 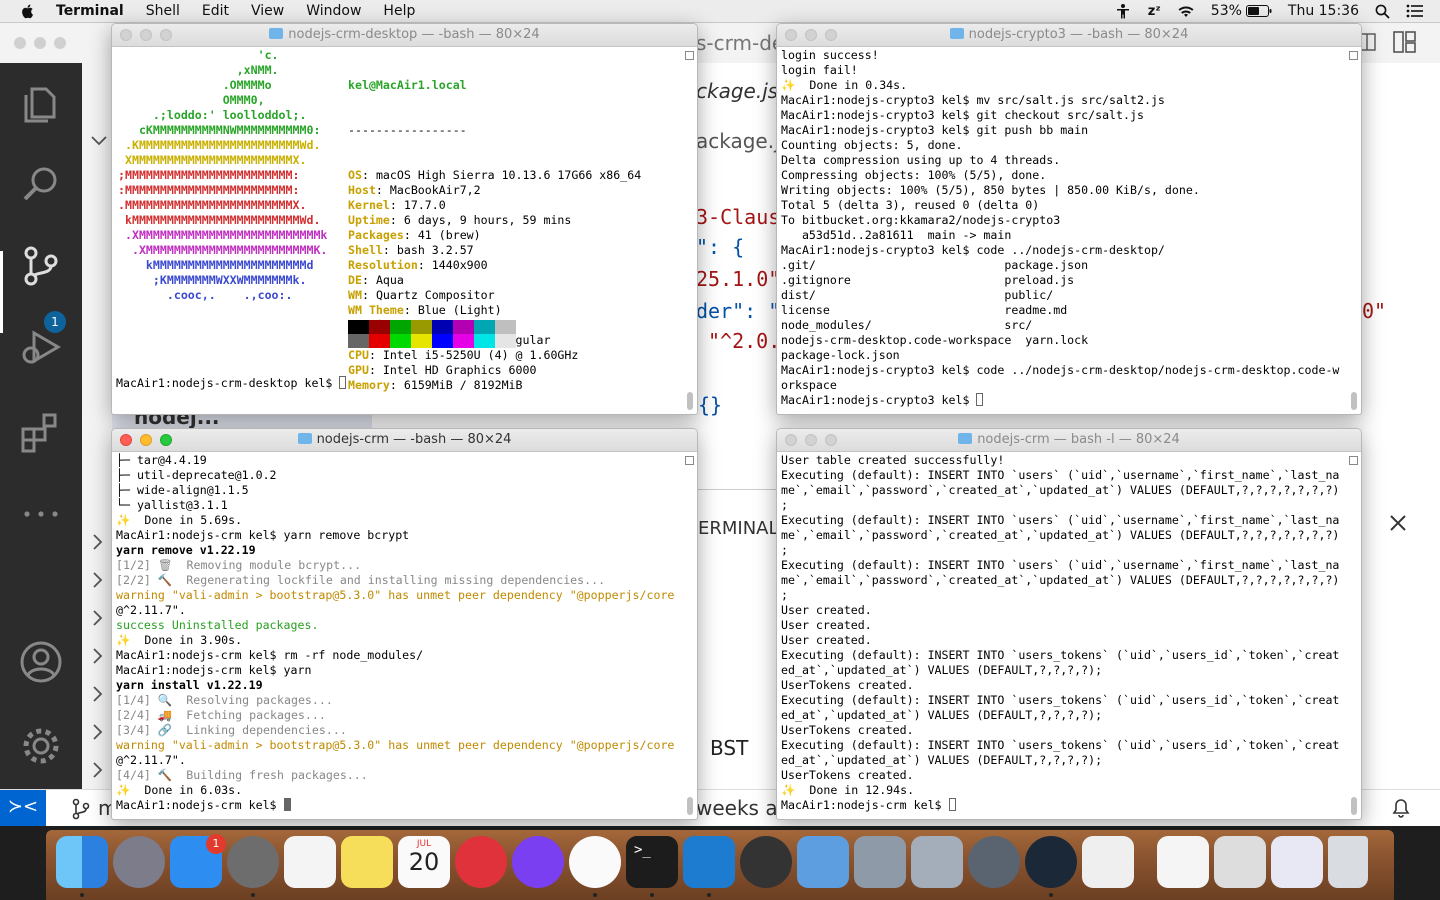 What do you see at coordinates (99, 141) in the screenshot?
I see `chevron-down-icon` at bounding box center [99, 141].